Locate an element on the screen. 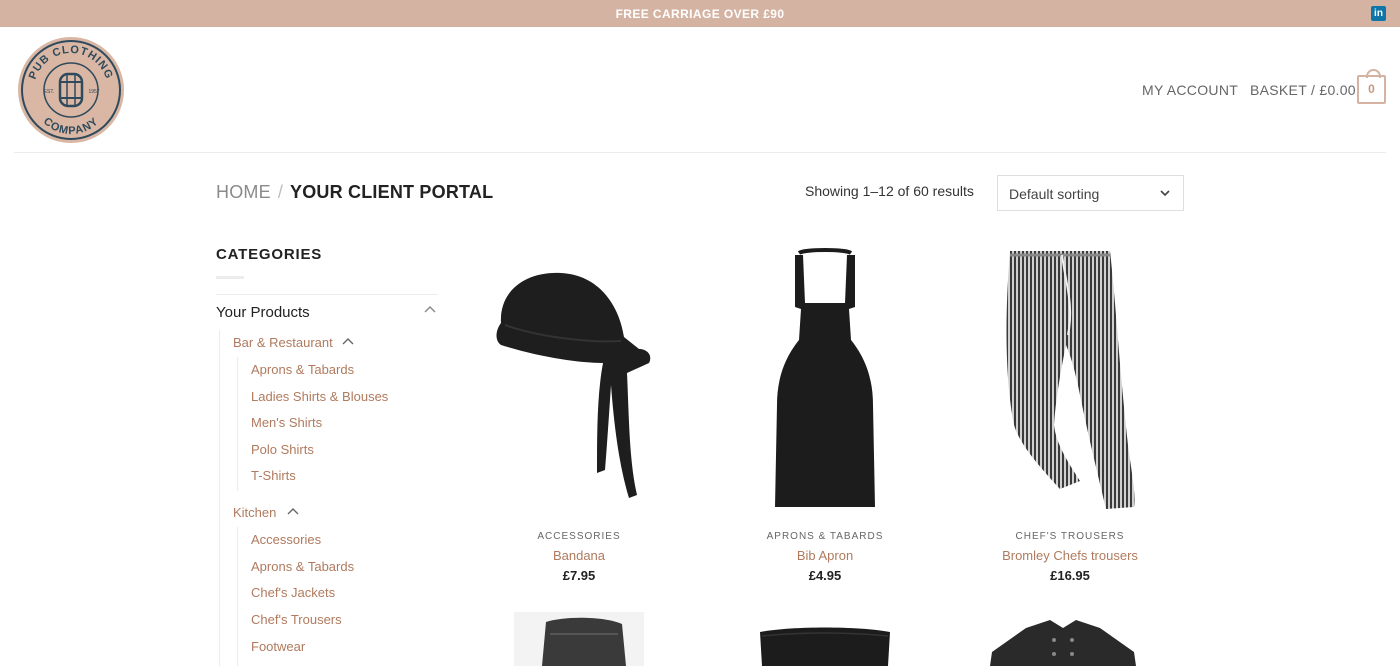  results-count: Showing 1–12 of 60 results is located at coordinates (889, 191).